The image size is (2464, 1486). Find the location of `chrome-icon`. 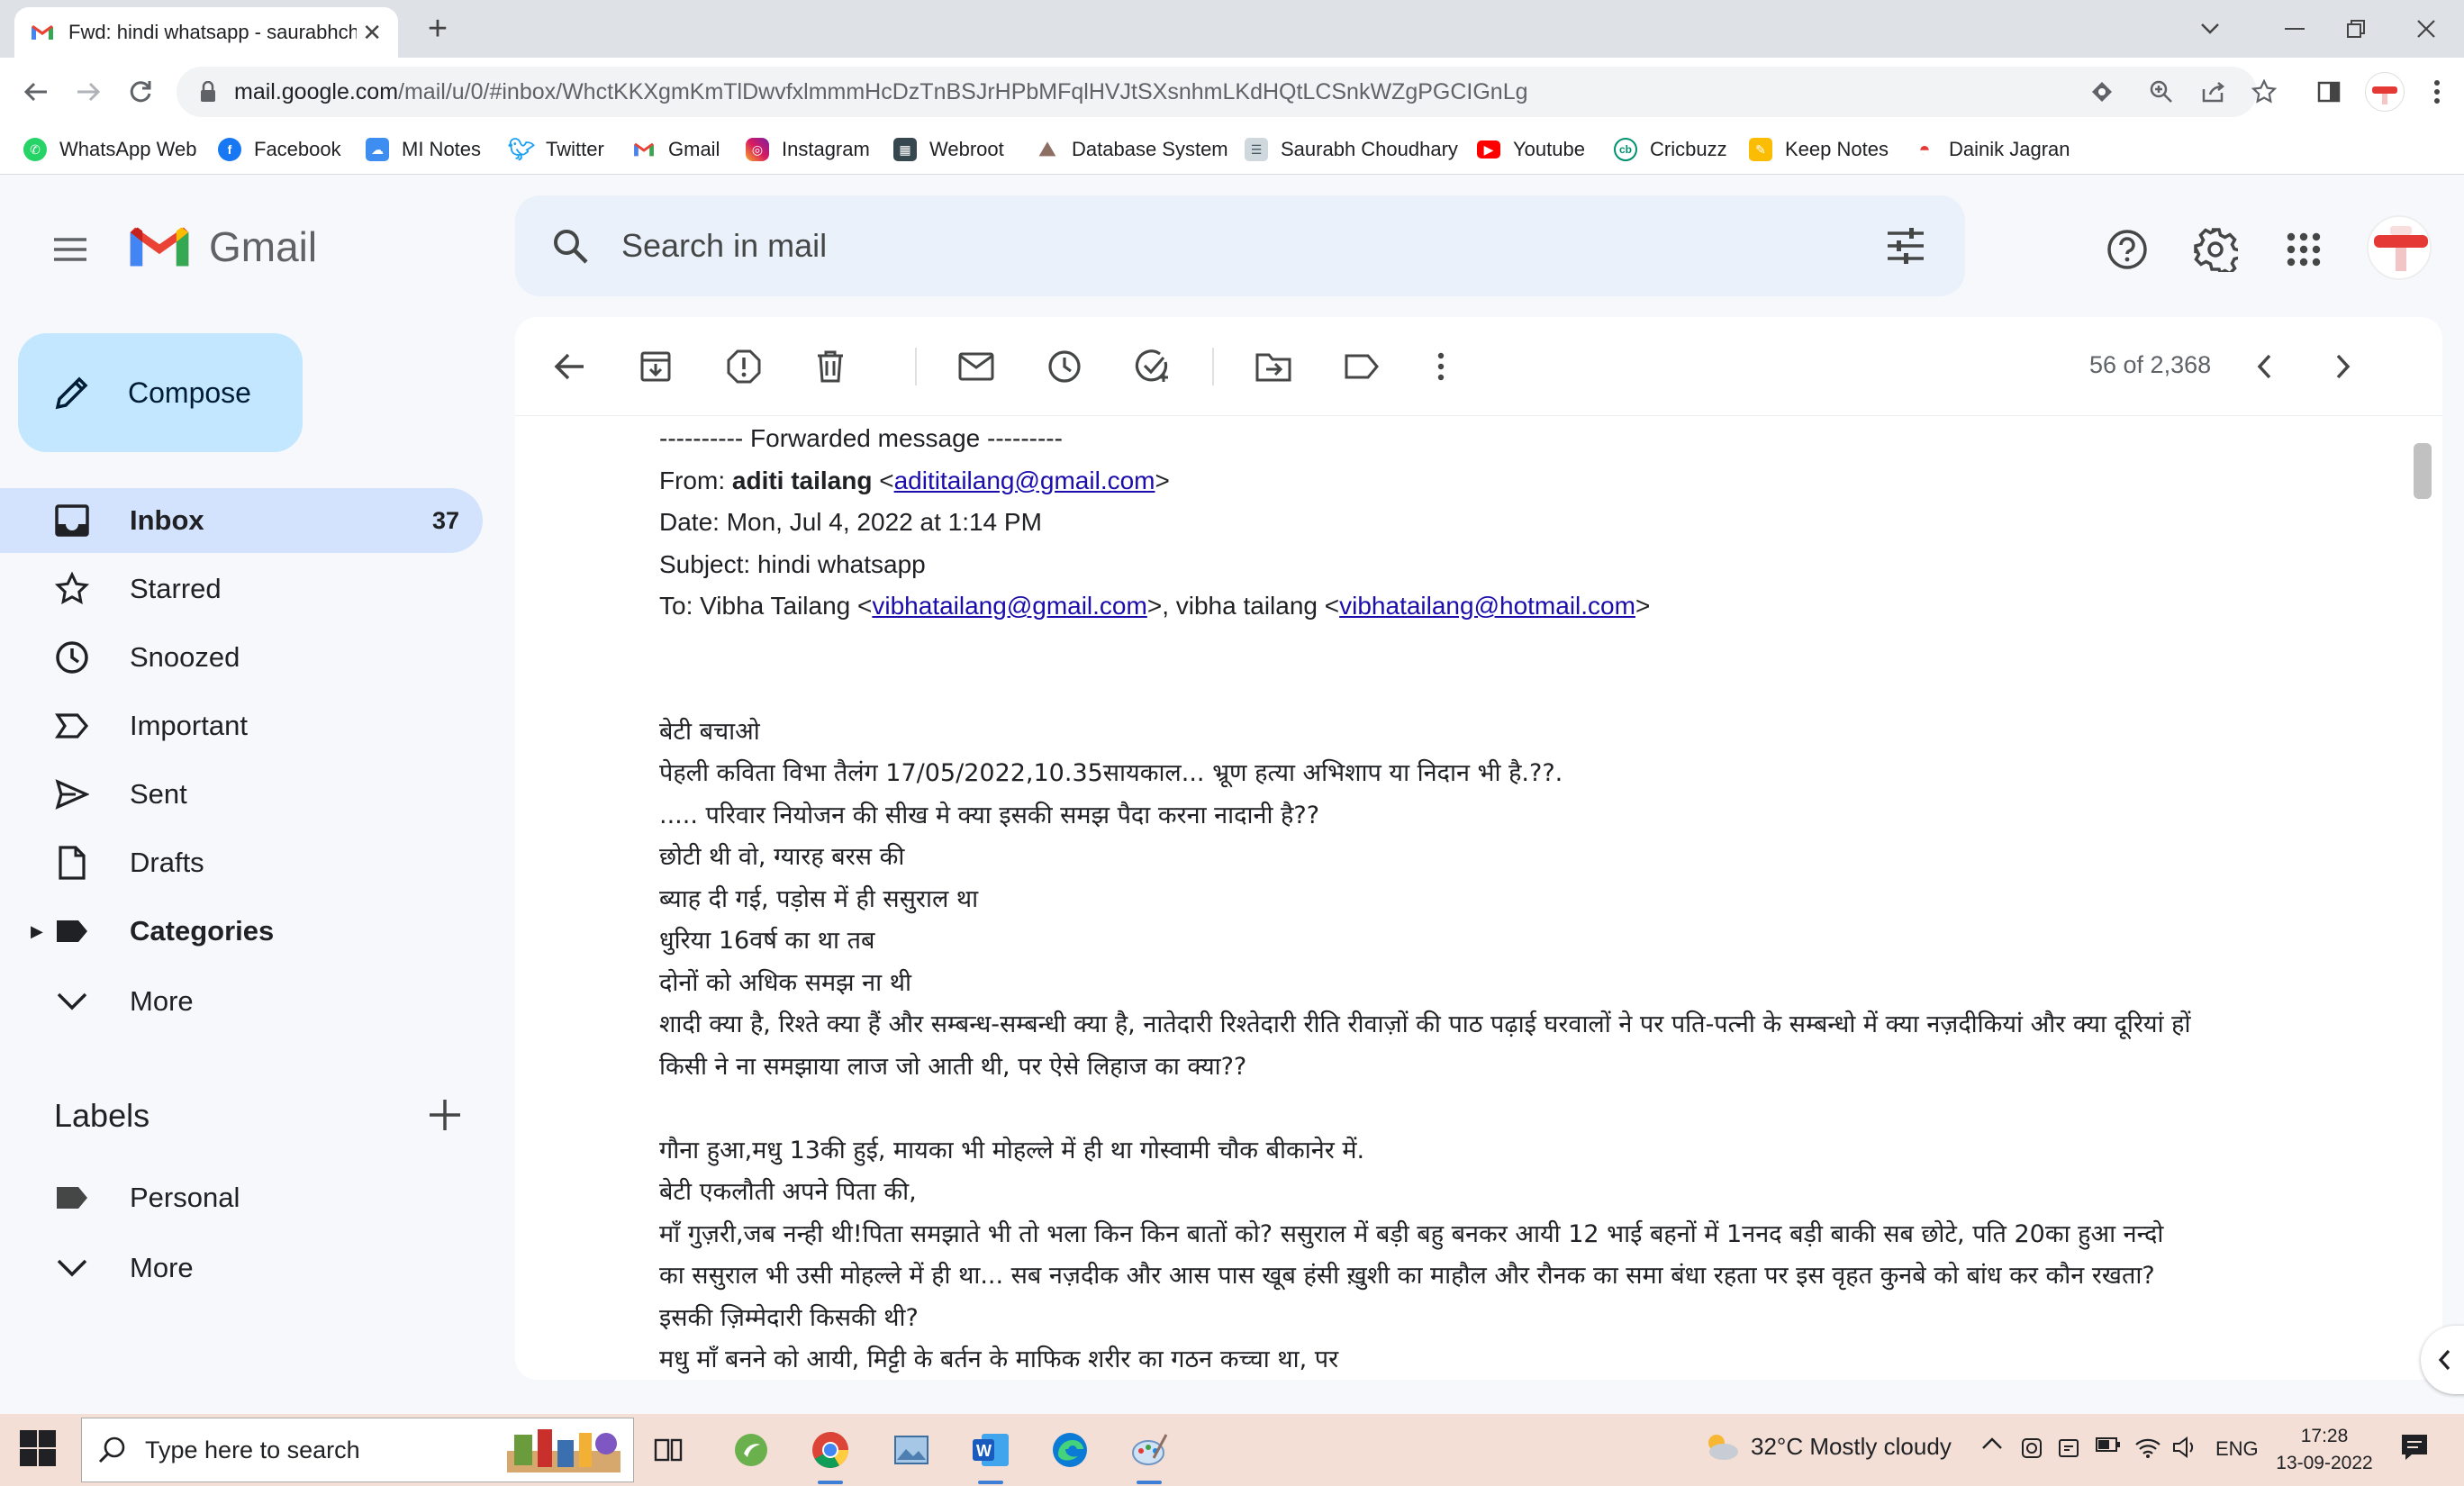

chrome-icon is located at coordinates (831, 1456).